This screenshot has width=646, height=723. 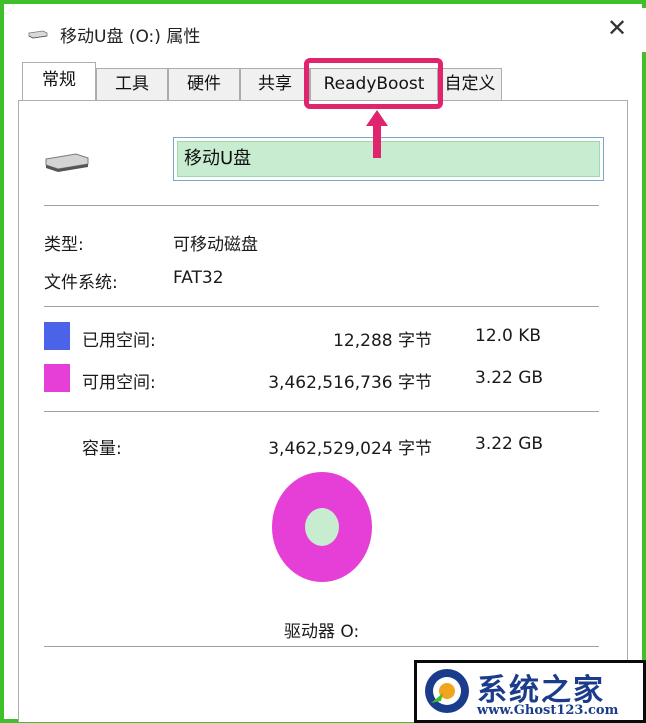 I want to click on readyboost-highlight, so click(x=373, y=83).